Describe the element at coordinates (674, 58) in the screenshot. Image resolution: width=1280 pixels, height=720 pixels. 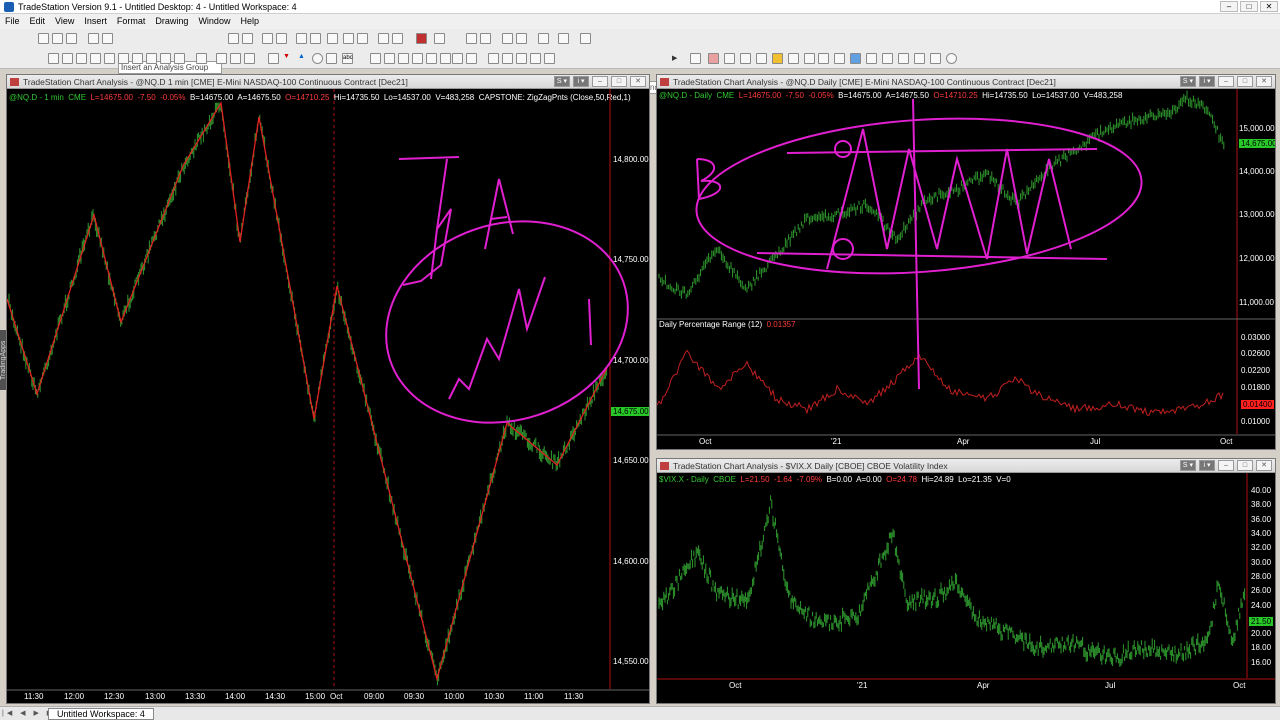
I see `go-arrow-icon: ▶` at that location.